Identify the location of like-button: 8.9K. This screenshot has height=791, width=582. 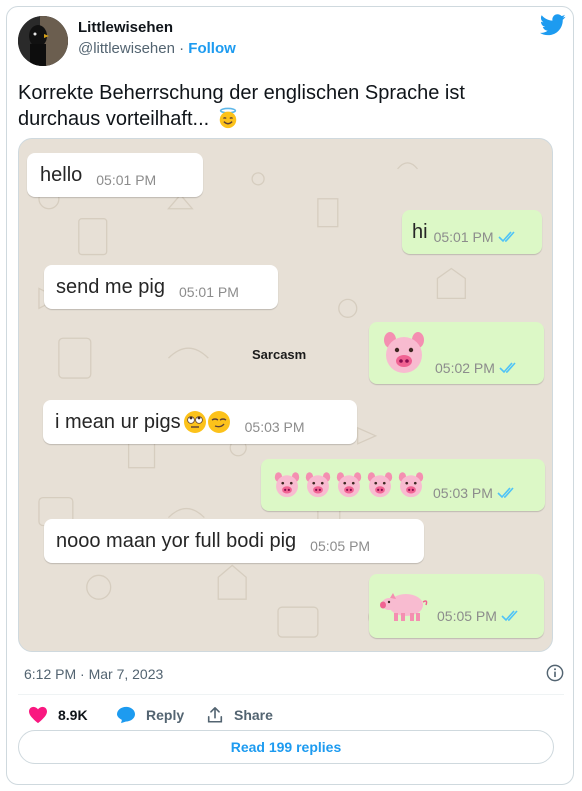
(58, 715).